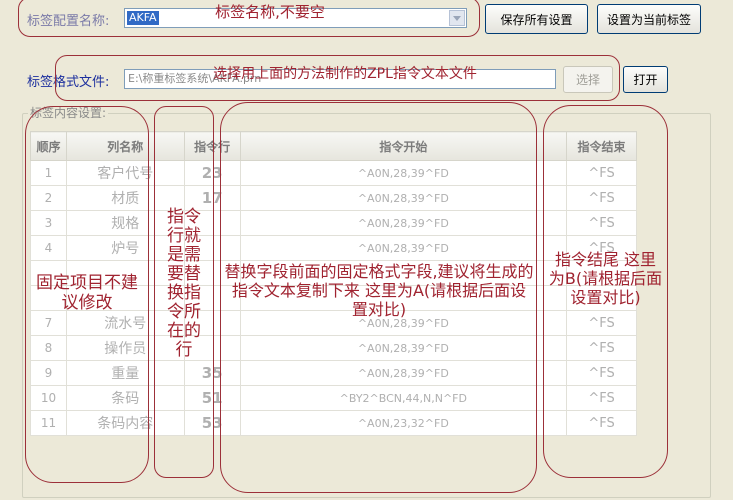  Describe the element at coordinates (345, 74) in the screenshot. I see `annotation-file-note: 选择用上面的方法制作的ZPL指令文本文件` at that location.